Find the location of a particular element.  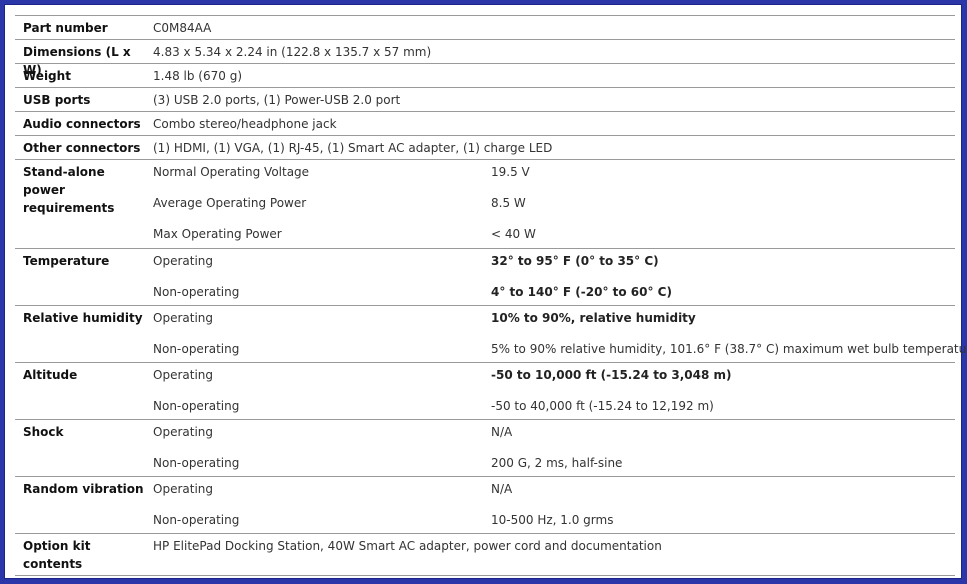

label-power-requirements: Stand-alone power requirements is located at coordinates (85, 190).